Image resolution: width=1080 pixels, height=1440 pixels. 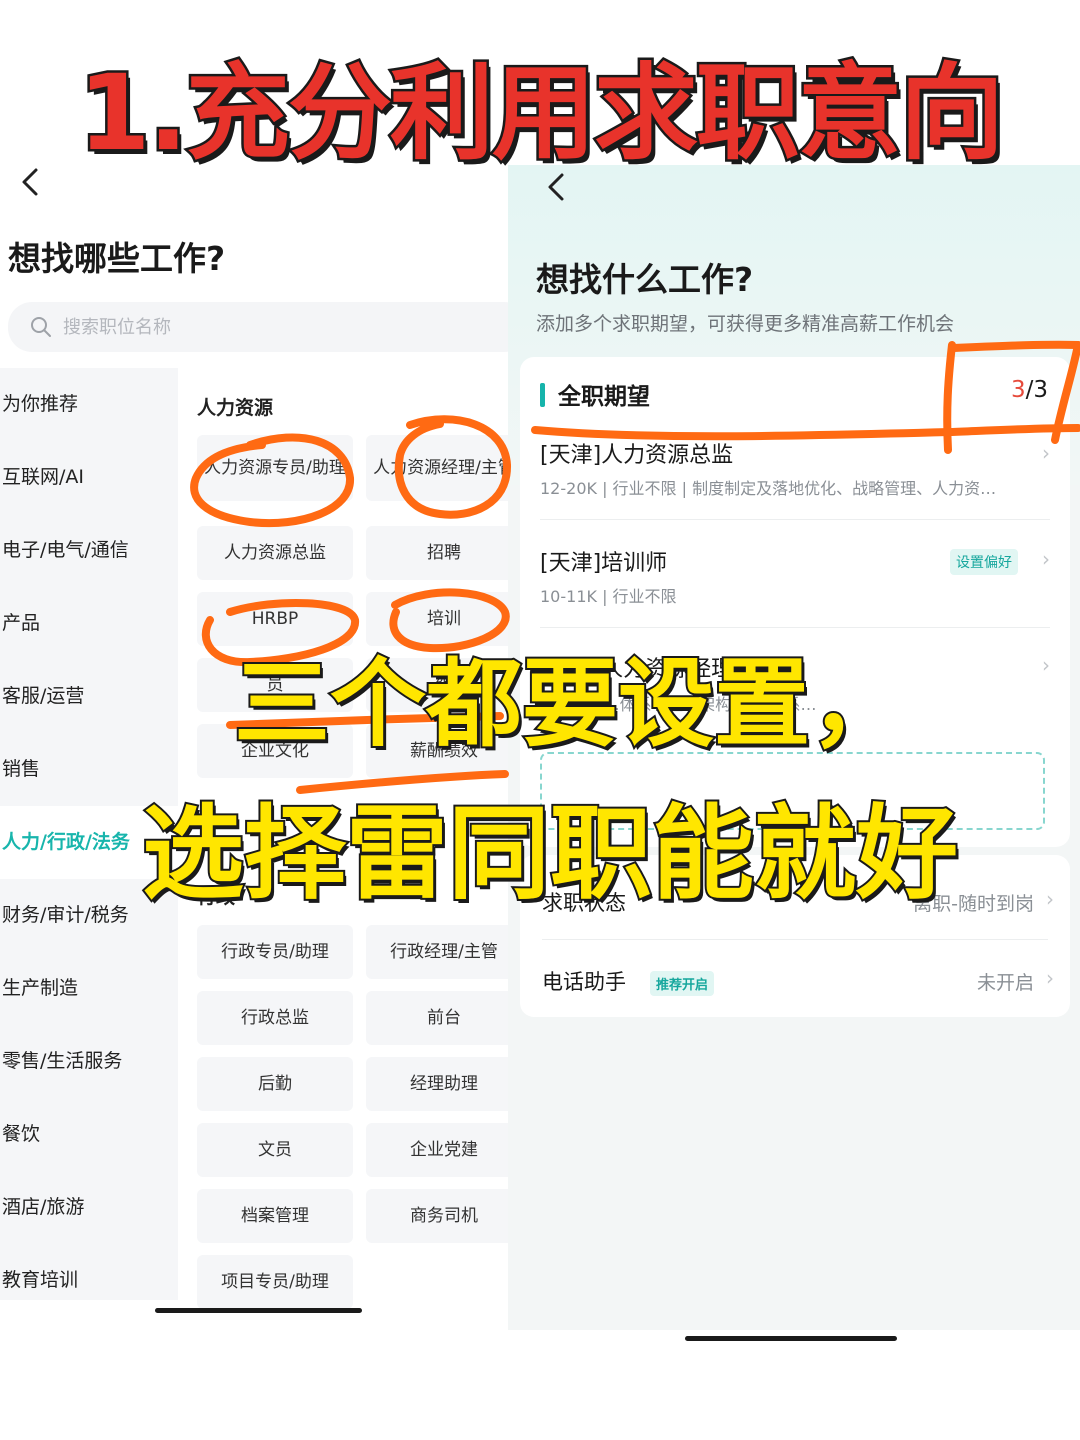 I want to click on expectation-title: [天津]培训师, so click(x=603, y=561).